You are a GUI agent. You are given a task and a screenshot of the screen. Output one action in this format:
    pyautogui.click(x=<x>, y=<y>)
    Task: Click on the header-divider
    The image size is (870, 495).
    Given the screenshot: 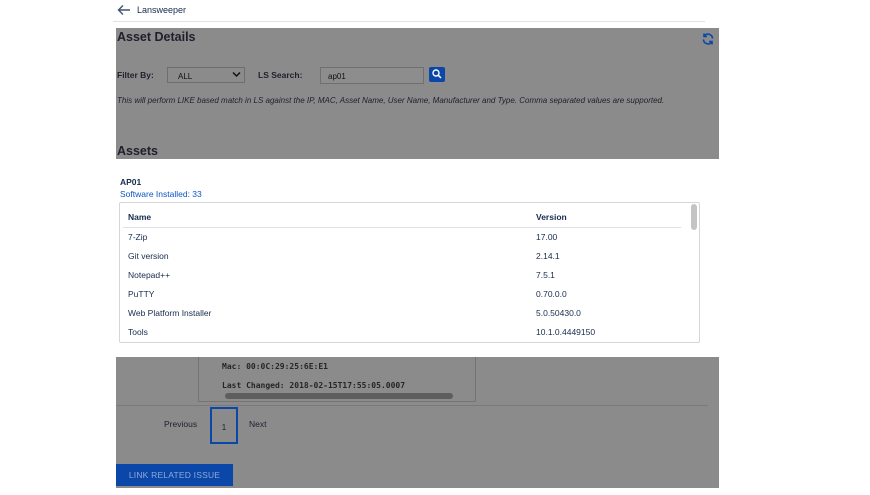 What is the action you would take?
    pyautogui.click(x=402, y=227)
    